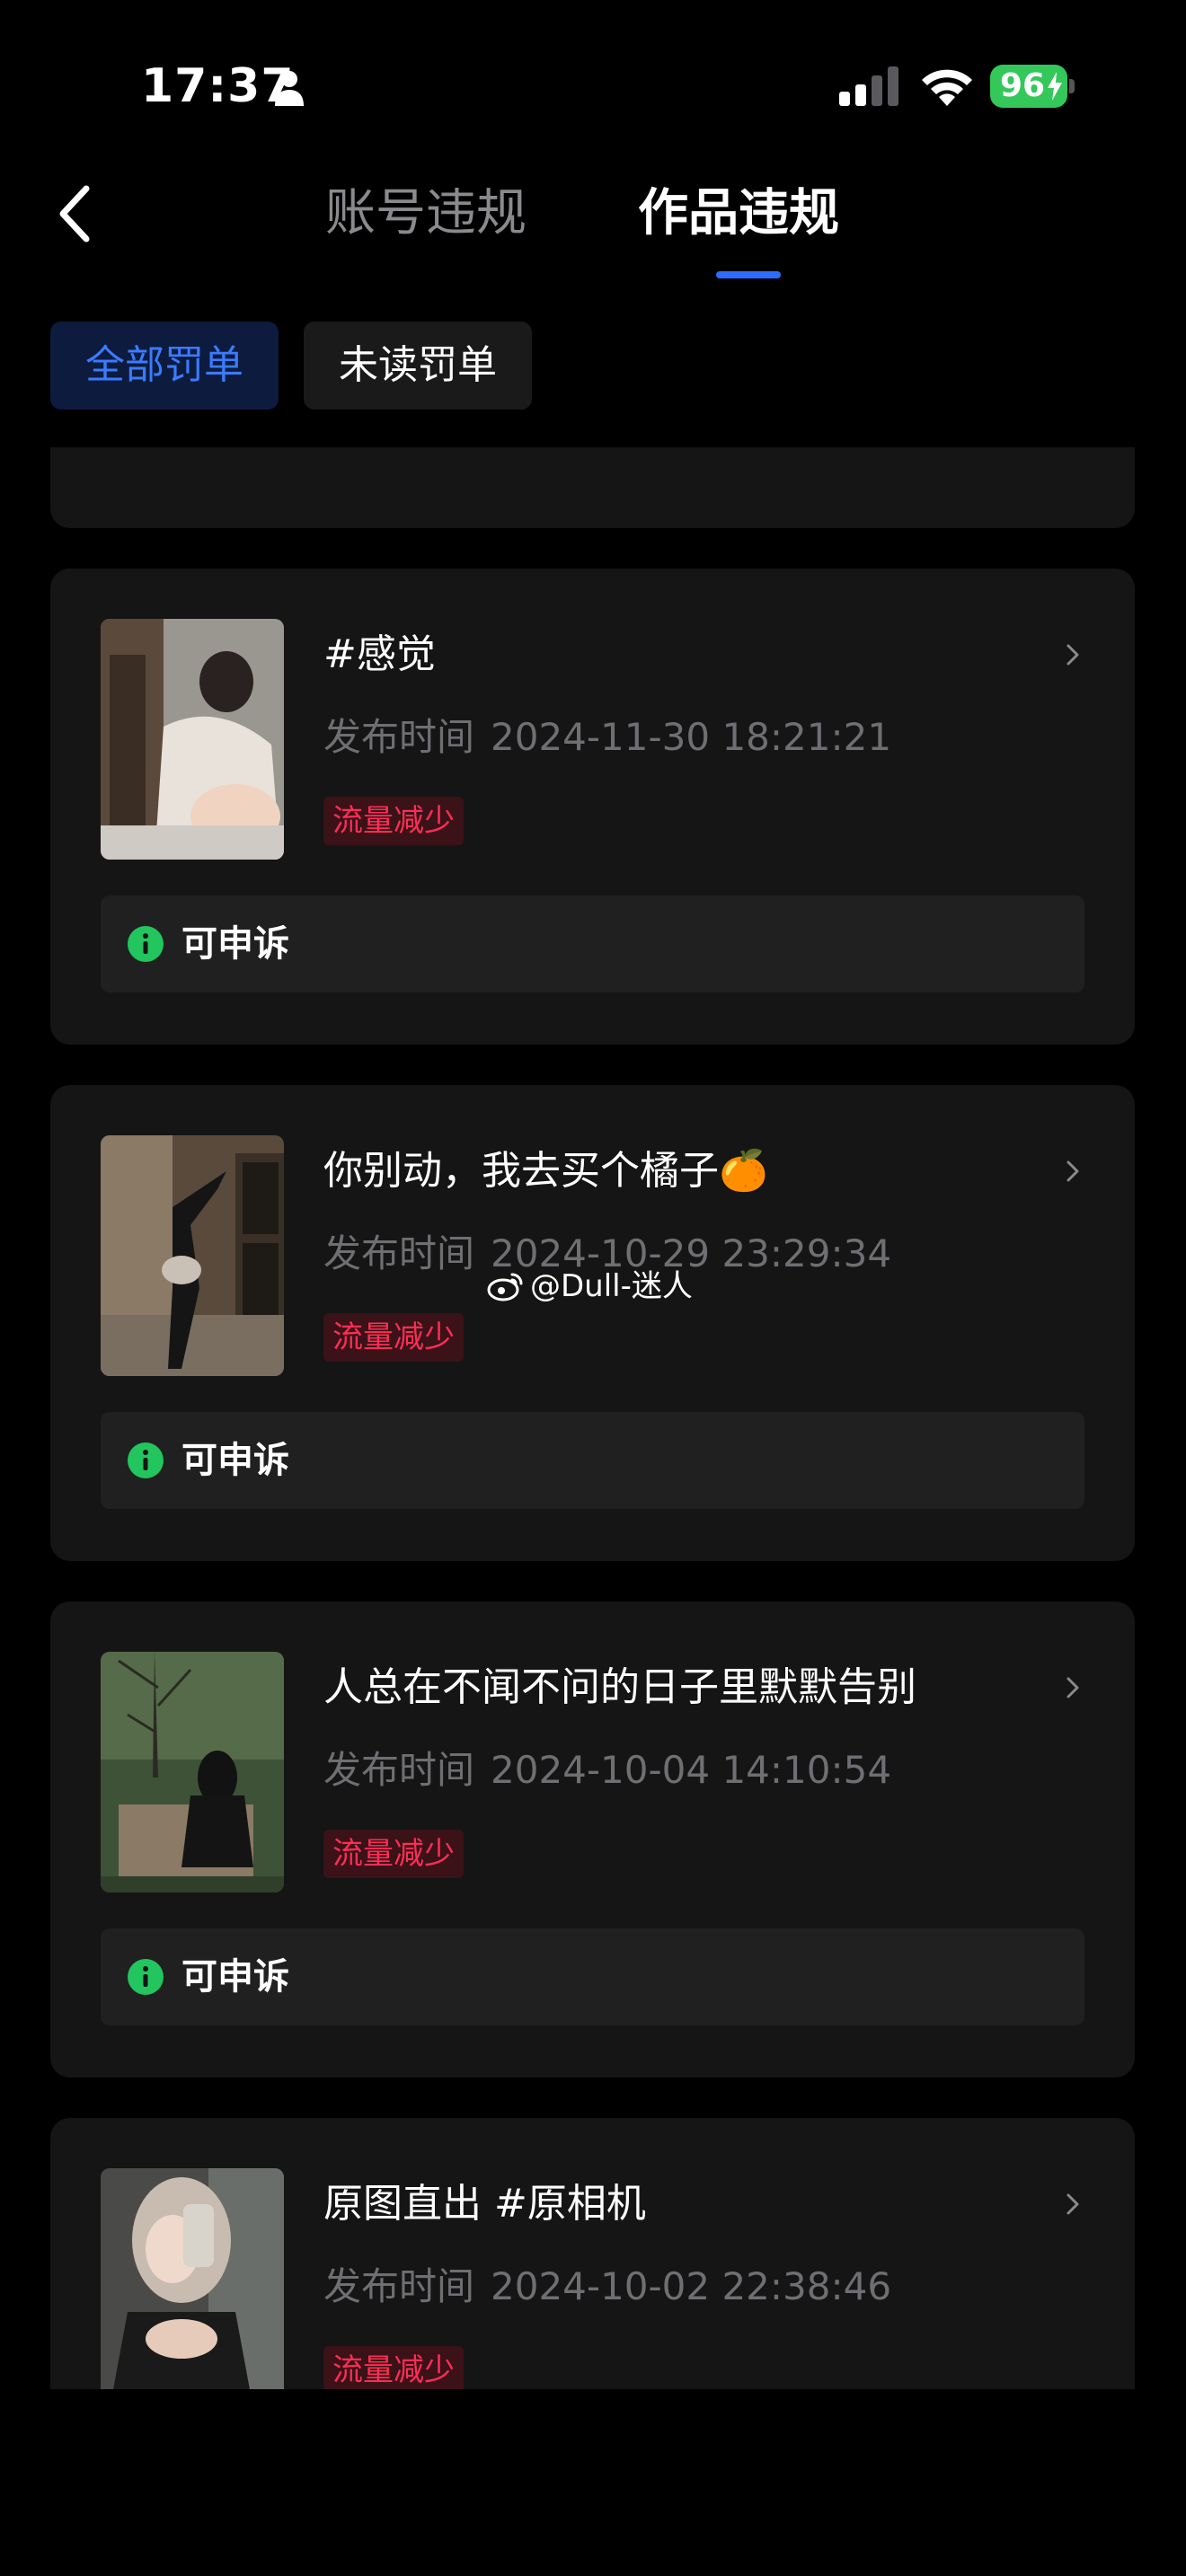  Describe the element at coordinates (691, 1770) in the screenshot. I see `publish-time-value: 2024-10-04 14:10:54` at that location.